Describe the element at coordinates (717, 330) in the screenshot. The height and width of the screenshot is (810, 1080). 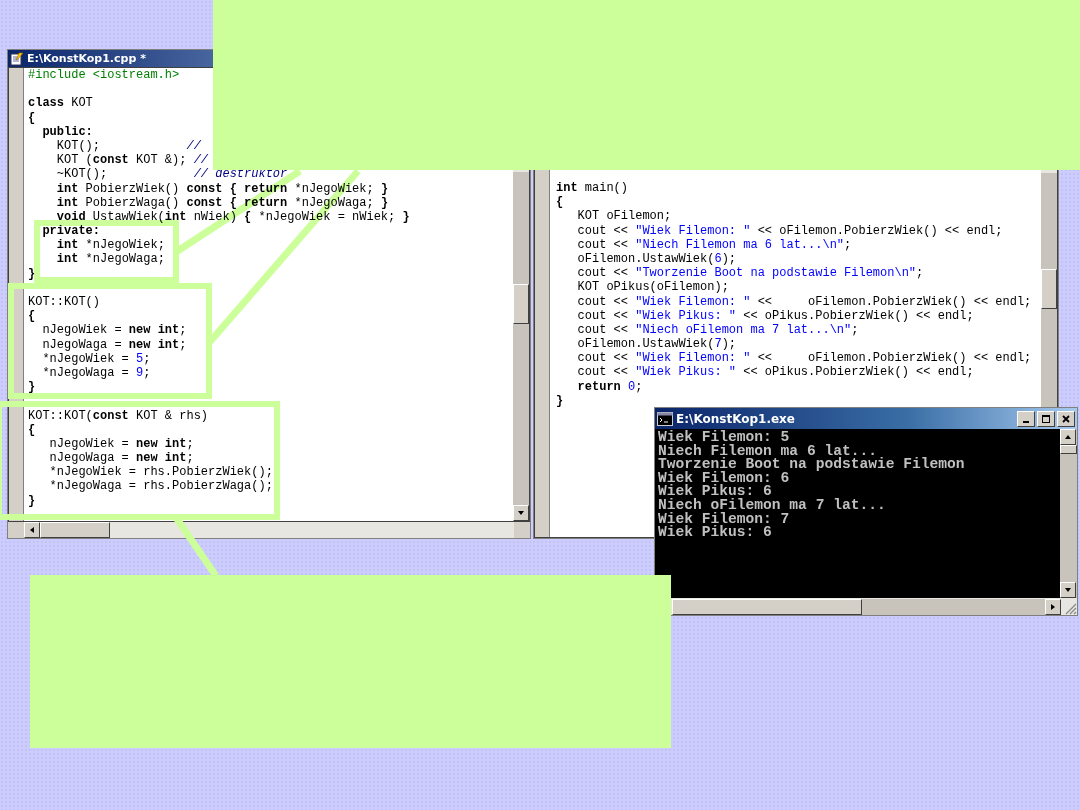
I see `code-line: cout << "Niech oFilemon ma 7 lat...\n";` at that location.